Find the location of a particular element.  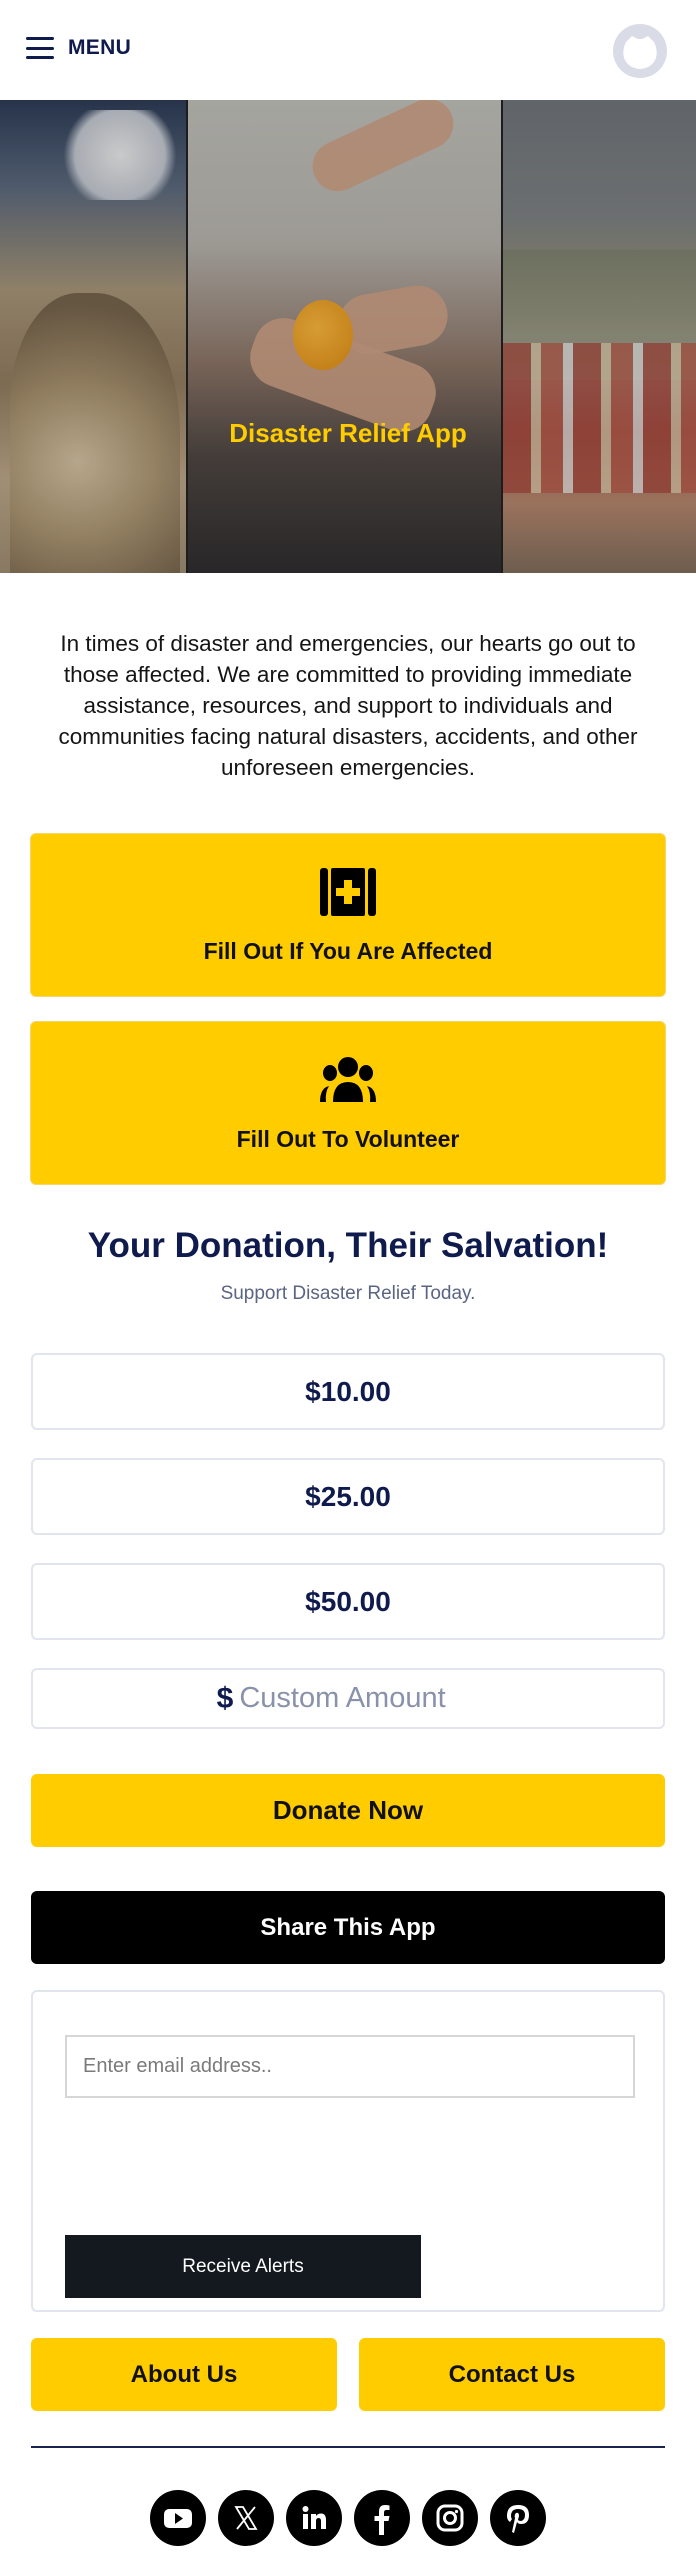

donate-now-button: Donate Now is located at coordinates (348, 1810).